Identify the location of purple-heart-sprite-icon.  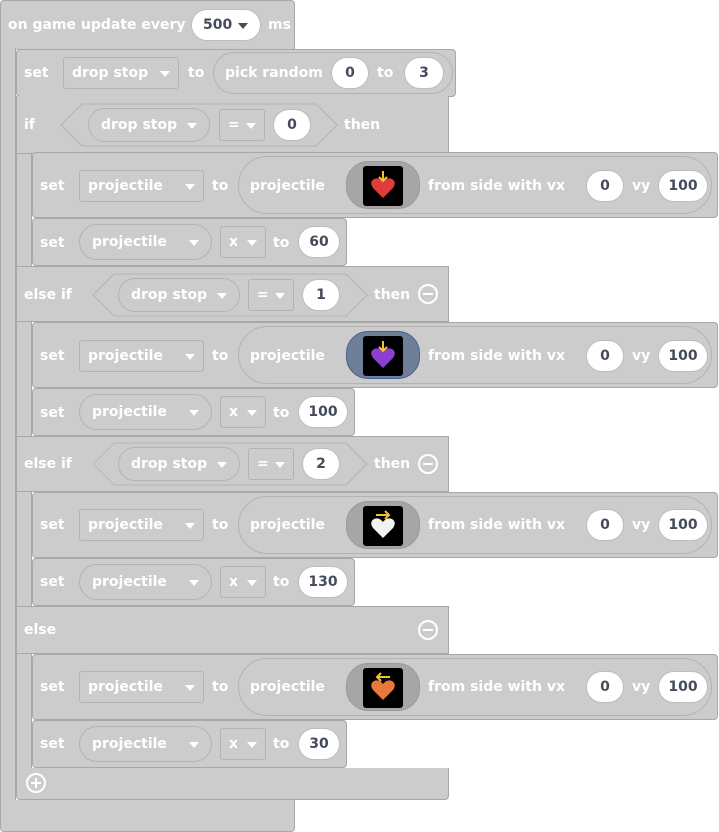
(383, 356).